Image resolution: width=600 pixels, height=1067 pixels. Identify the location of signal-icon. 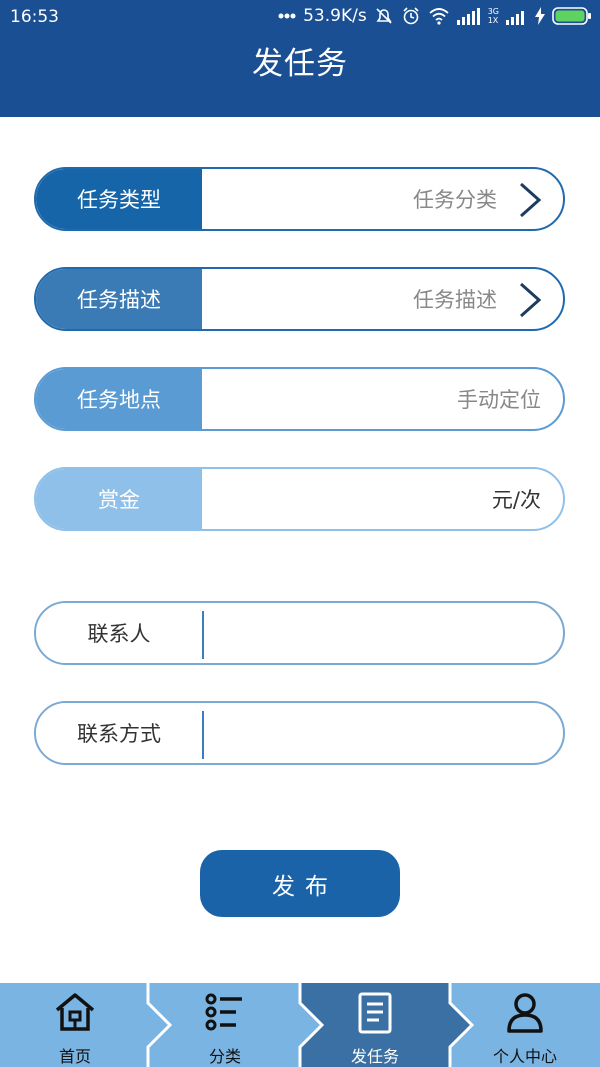
(468, 16).